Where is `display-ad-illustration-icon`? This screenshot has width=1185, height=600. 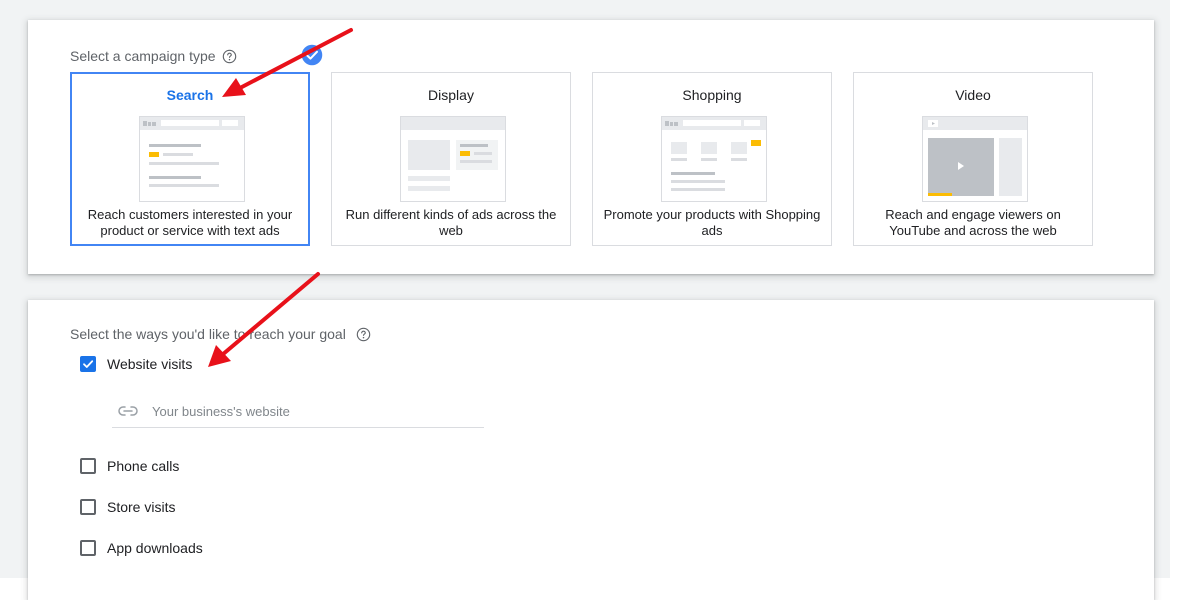 display-ad-illustration-icon is located at coordinates (453, 159).